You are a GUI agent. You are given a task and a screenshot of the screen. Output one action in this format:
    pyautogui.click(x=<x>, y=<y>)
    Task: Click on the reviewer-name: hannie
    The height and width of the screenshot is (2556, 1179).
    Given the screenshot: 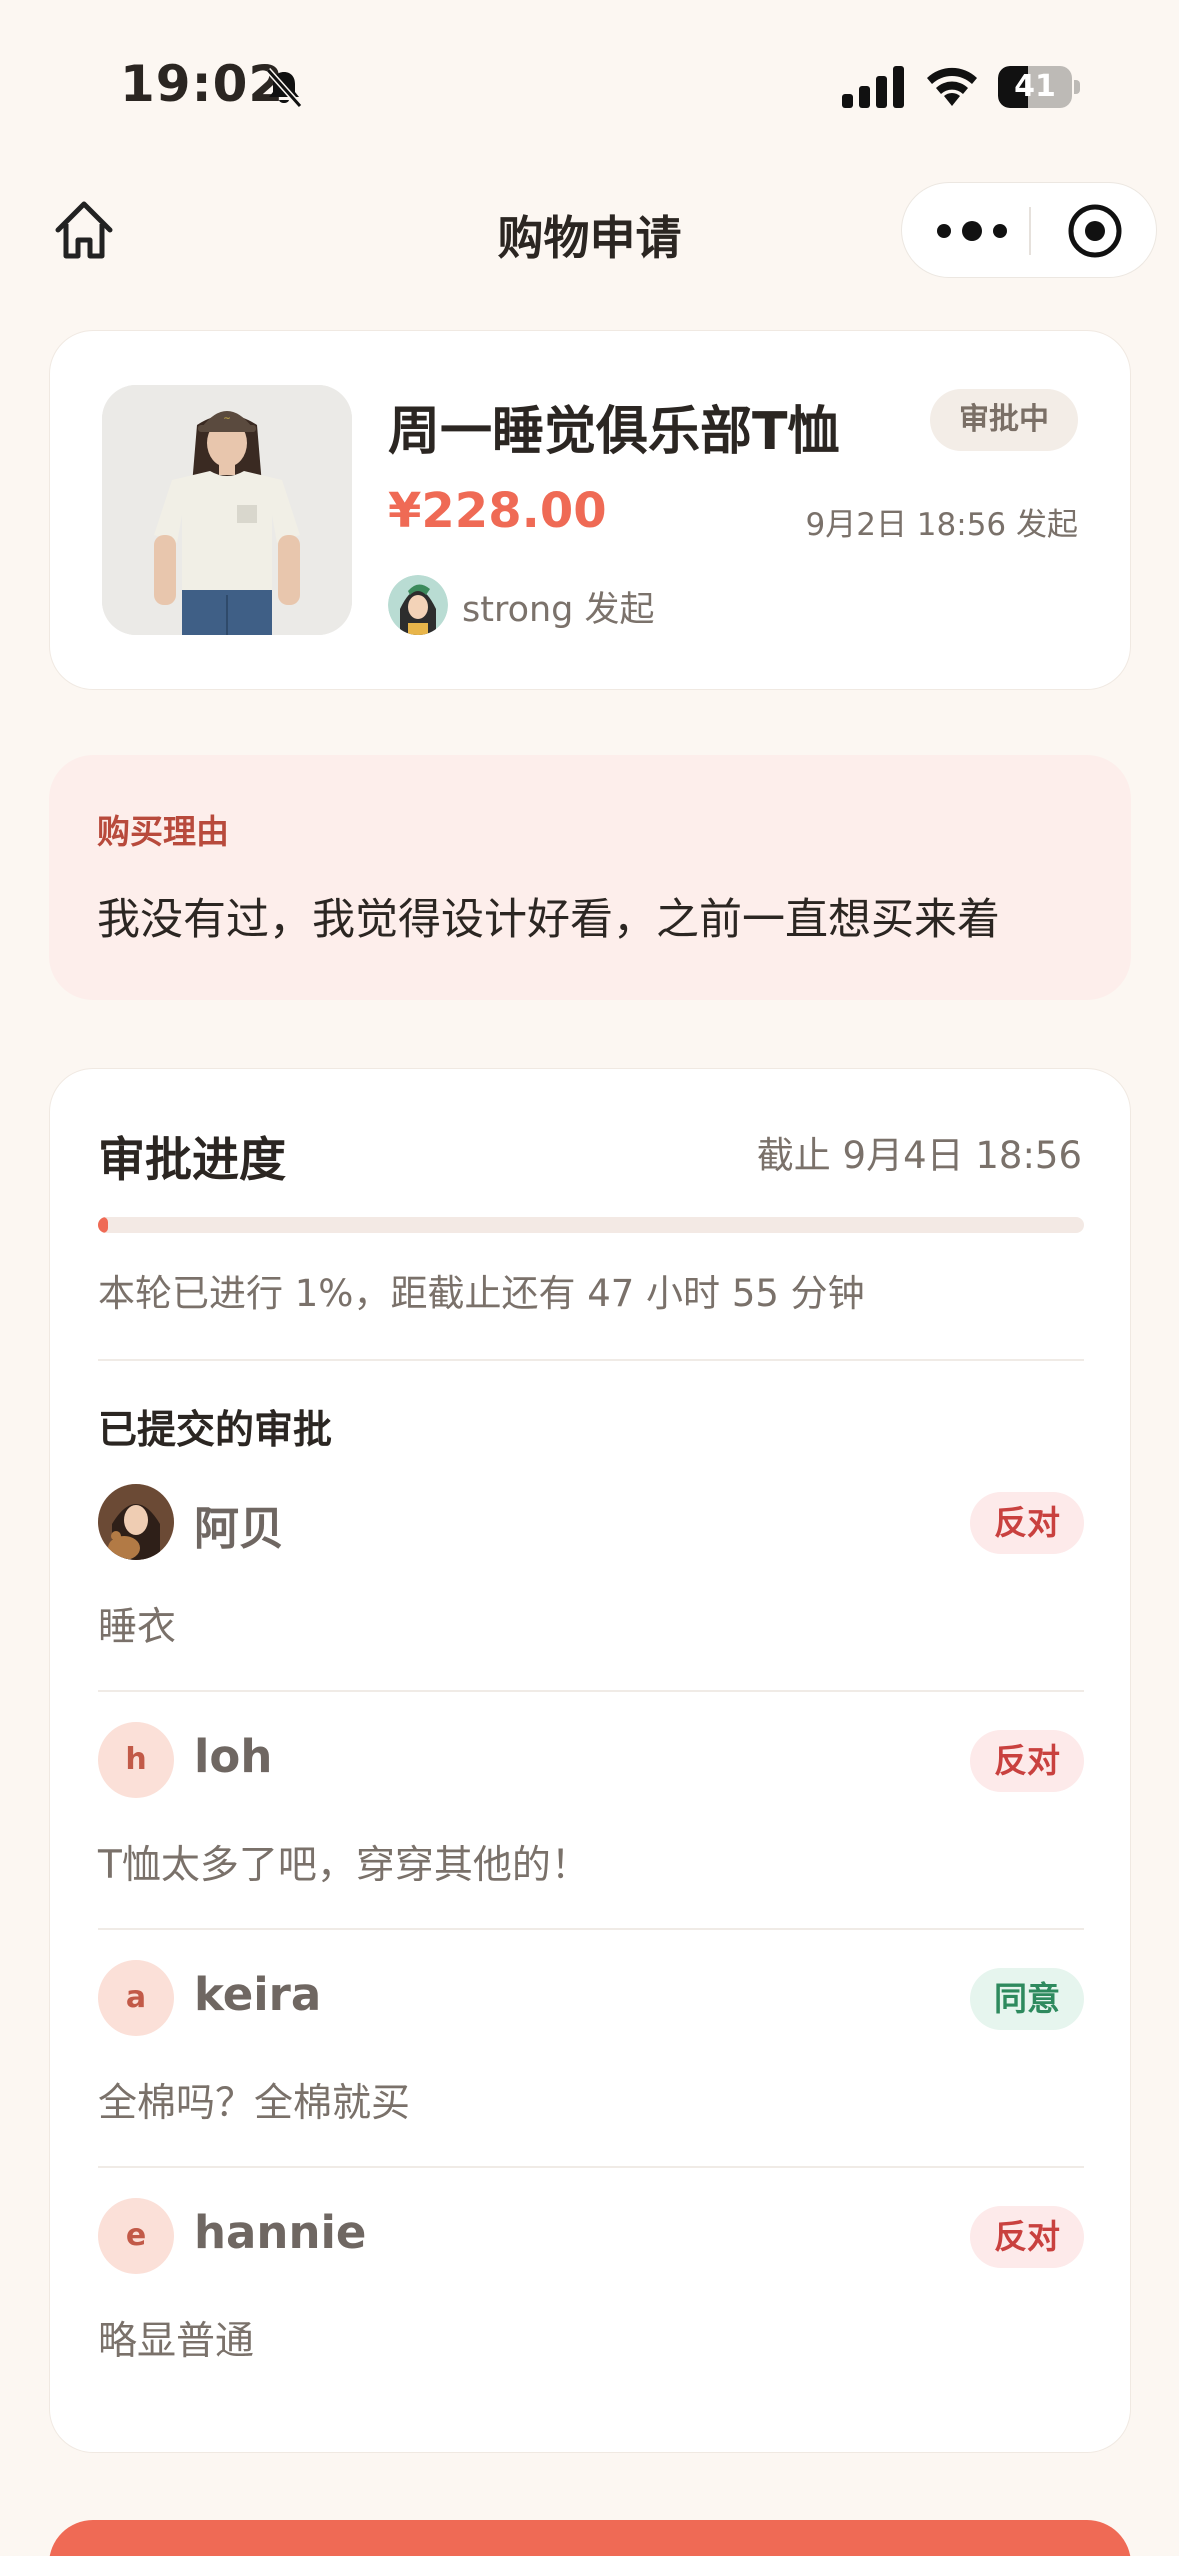 What is the action you would take?
    pyautogui.click(x=280, y=2232)
    